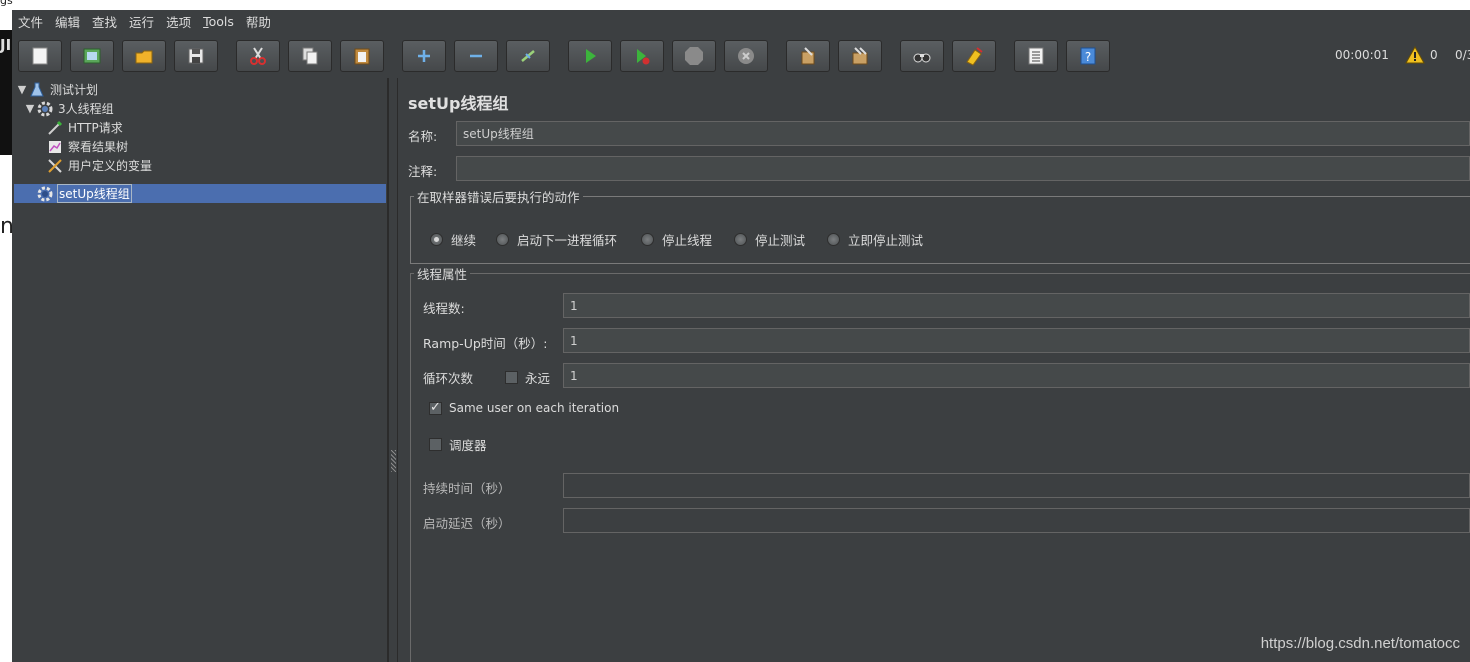 The width and height of the screenshot is (1470, 662). What do you see at coordinates (467, 488) in the screenshot?
I see `duration-label: 持续时间（秒）` at bounding box center [467, 488].